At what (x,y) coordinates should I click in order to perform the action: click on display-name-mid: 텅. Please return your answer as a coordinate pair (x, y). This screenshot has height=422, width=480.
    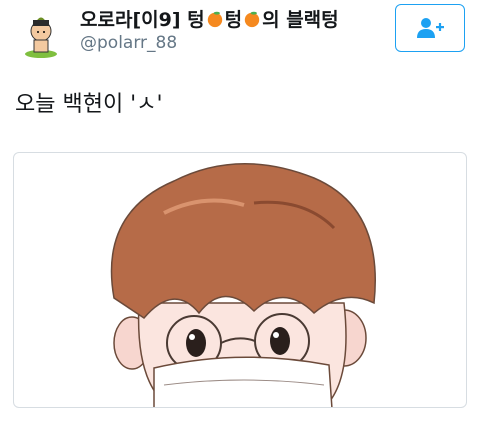
    Looking at the image, I should click on (233, 20).